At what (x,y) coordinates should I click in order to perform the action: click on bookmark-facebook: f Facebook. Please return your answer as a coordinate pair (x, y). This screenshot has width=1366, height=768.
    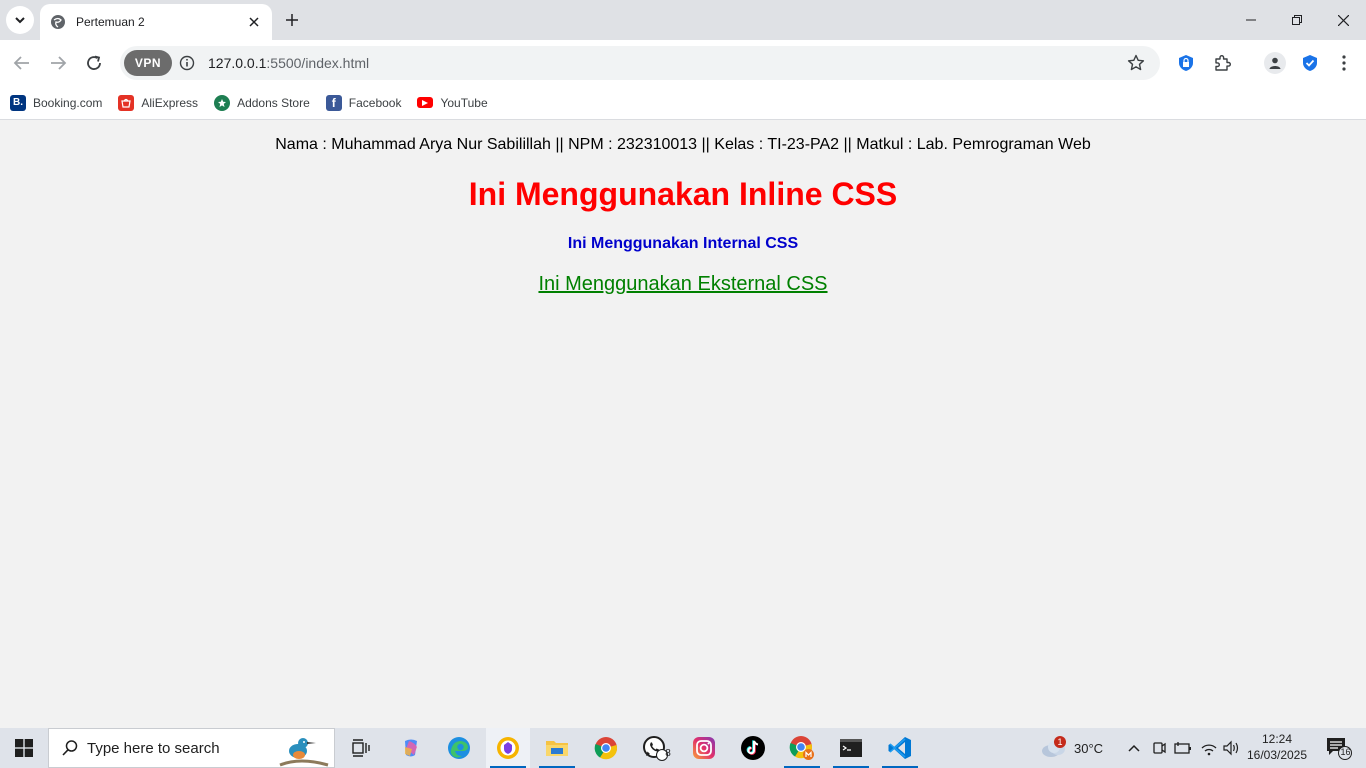
    Looking at the image, I should click on (363, 103).